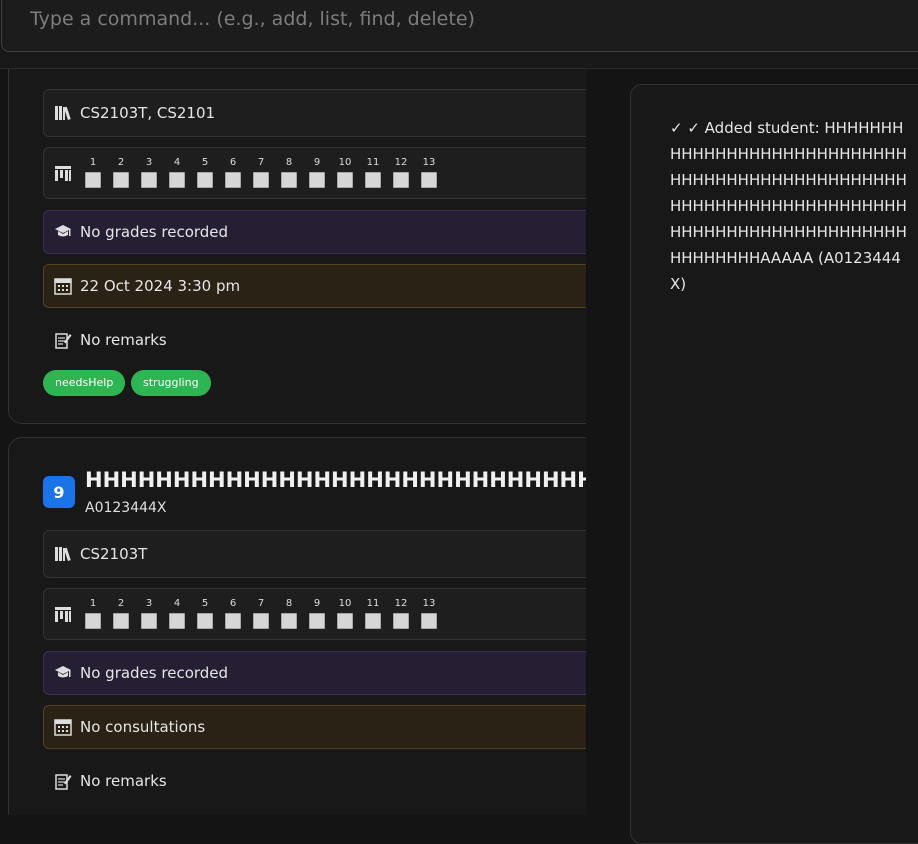 This screenshot has height=844, width=918. What do you see at coordinates (314, 286) in the screenshot?
I see `consultation-field: 22 Oct 2024 3:30 pm` at bounding box center [314, 286].